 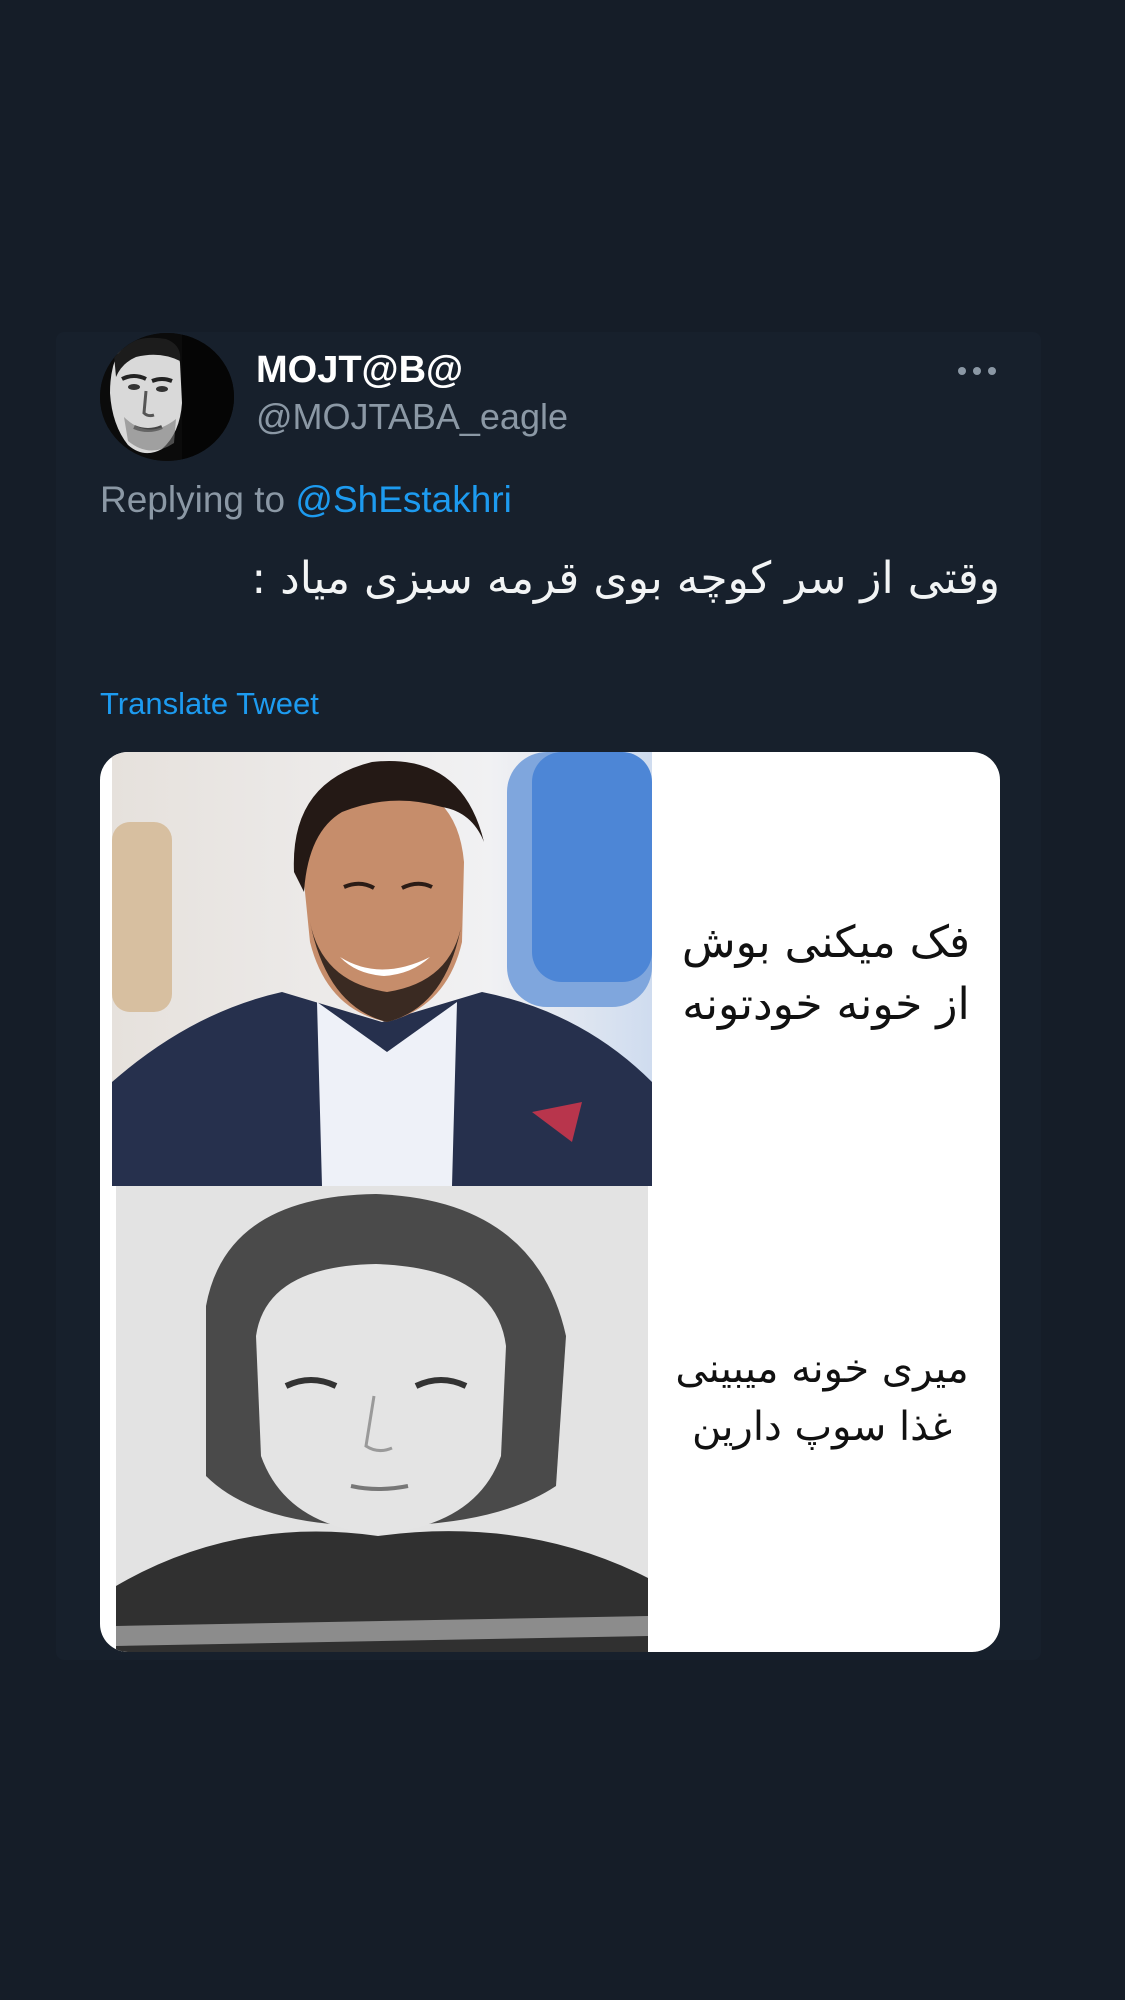 I want to click on replying-to-label: Replying to, so click(x=193, y=499).